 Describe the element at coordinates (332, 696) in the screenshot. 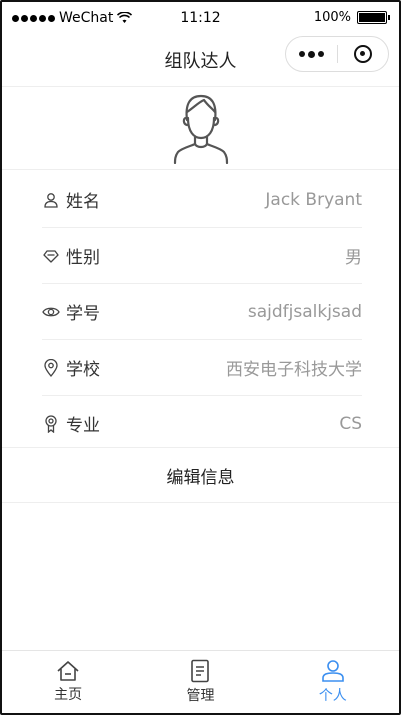

I see `tab-profile-label: 个人` at that location.